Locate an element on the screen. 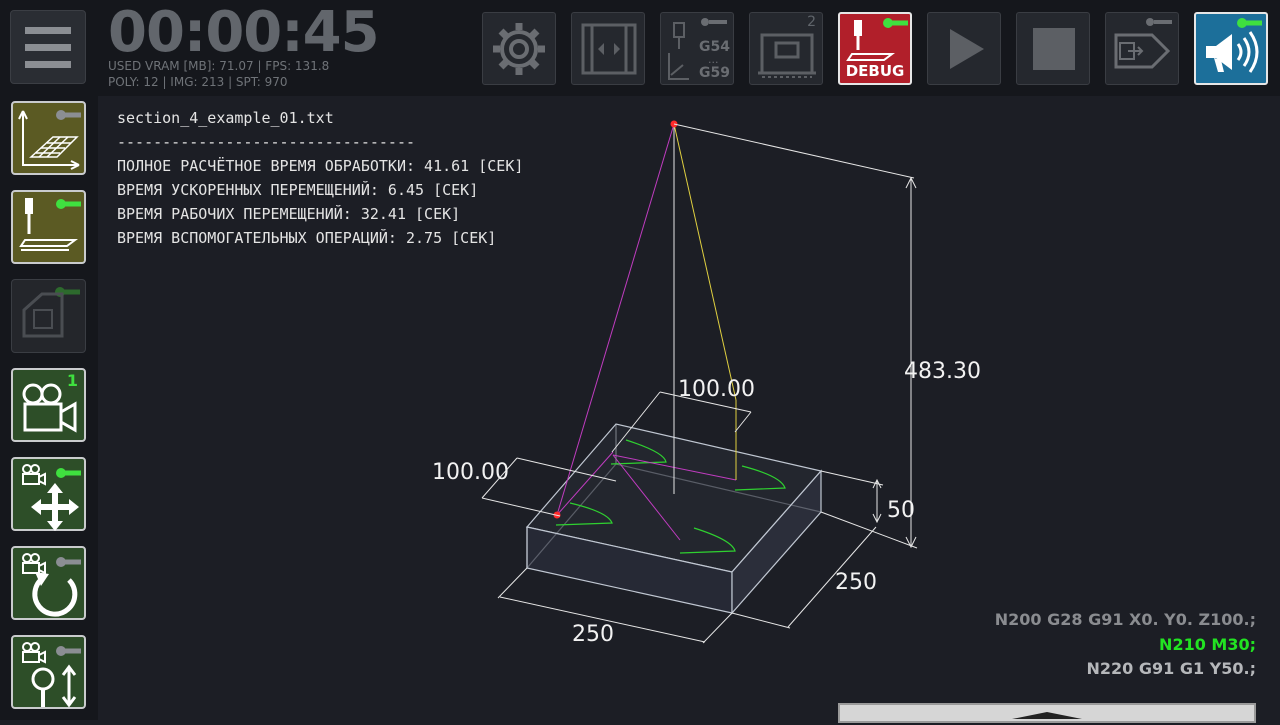  play-icon is located at coordinates (967, 49).